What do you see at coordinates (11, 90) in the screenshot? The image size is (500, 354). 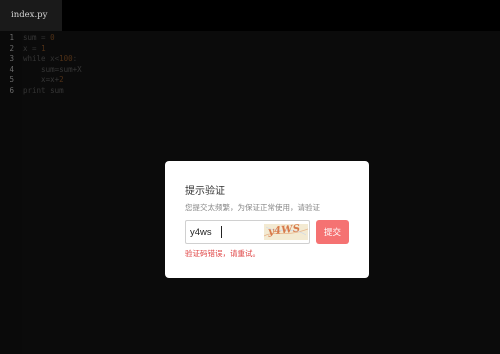 I see `line-number: 6` at bounding box center [11, 90].